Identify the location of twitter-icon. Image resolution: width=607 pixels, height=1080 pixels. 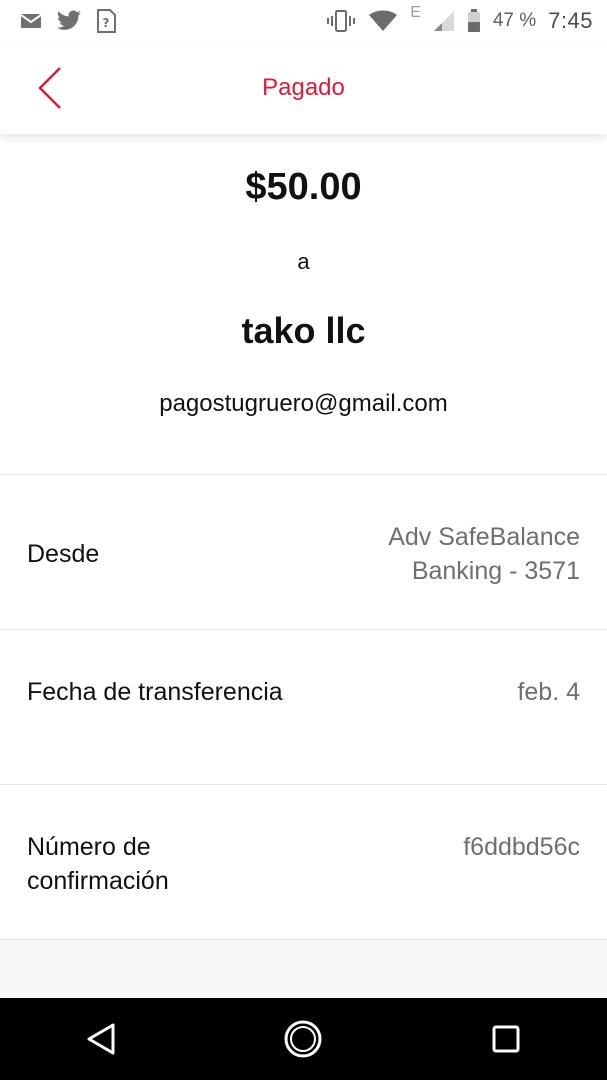
(69, 21).